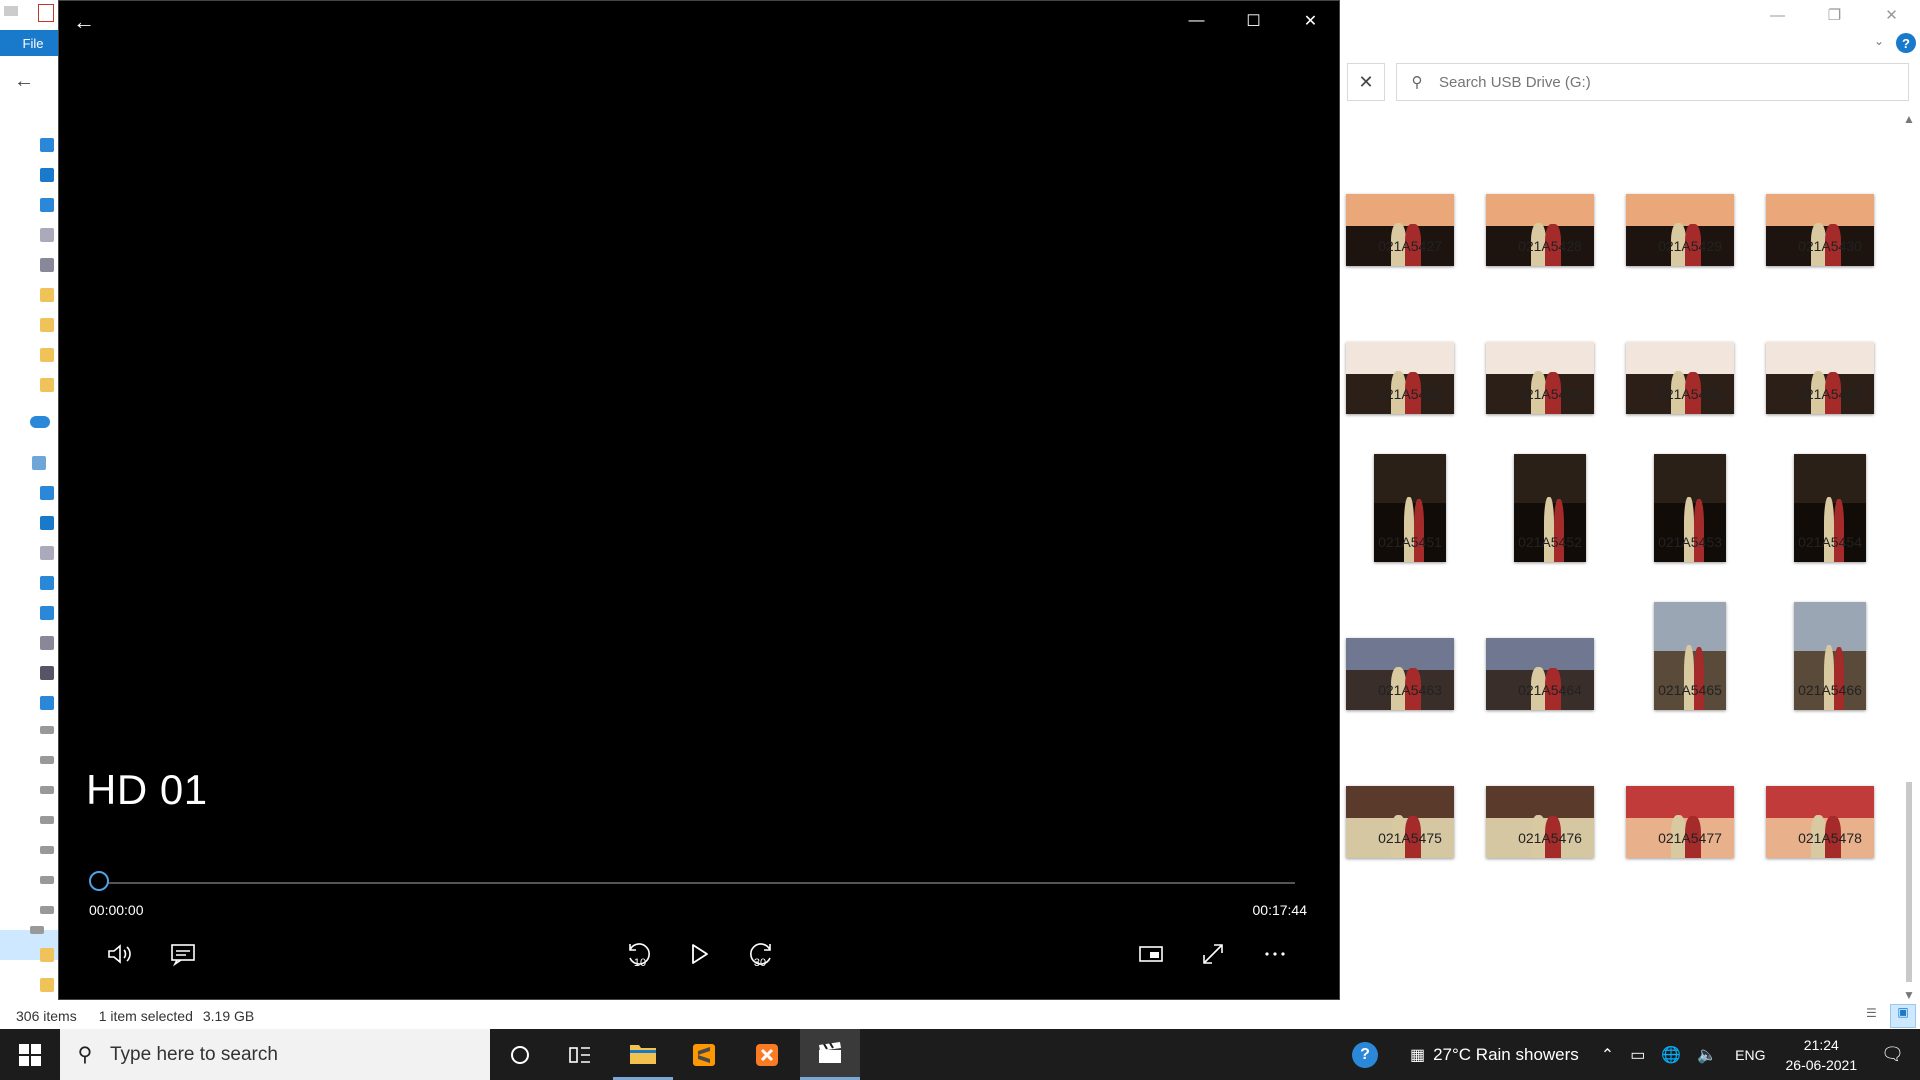  Describe the element at coordinates (830, 1054) in the screenshot. I see `movies-tv-taskbar-button` at that location.